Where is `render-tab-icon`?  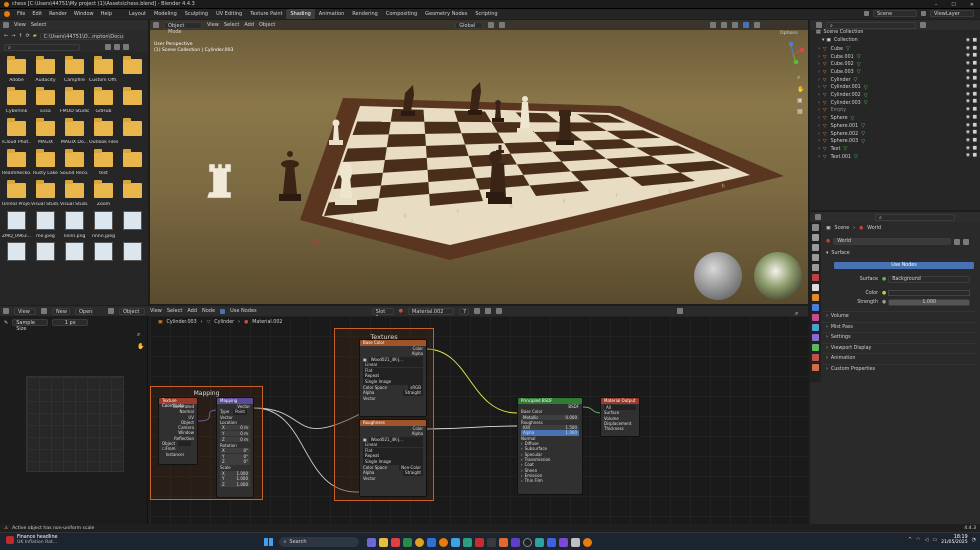
render-tab-icon is located at coordinates (815, 237).